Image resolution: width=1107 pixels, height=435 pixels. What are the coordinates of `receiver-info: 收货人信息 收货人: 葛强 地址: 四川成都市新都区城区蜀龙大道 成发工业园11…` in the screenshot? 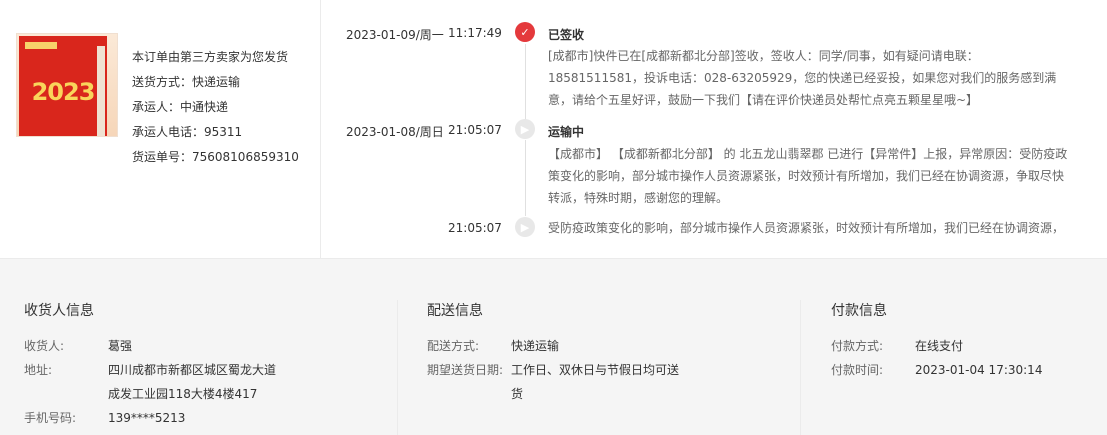 It's located at (204, 365).